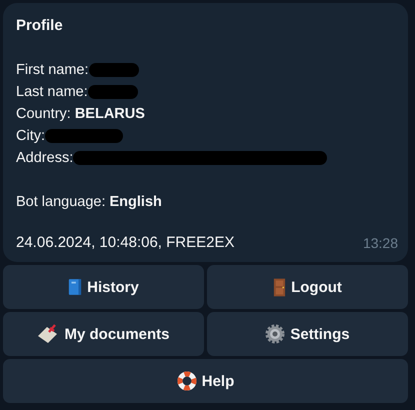 The width and height of the screenshot is (415, 410). What do you see at coordinates (45, 158) in the screenshot?
I see `field-label: Address:` at bounding box center [45, 158].